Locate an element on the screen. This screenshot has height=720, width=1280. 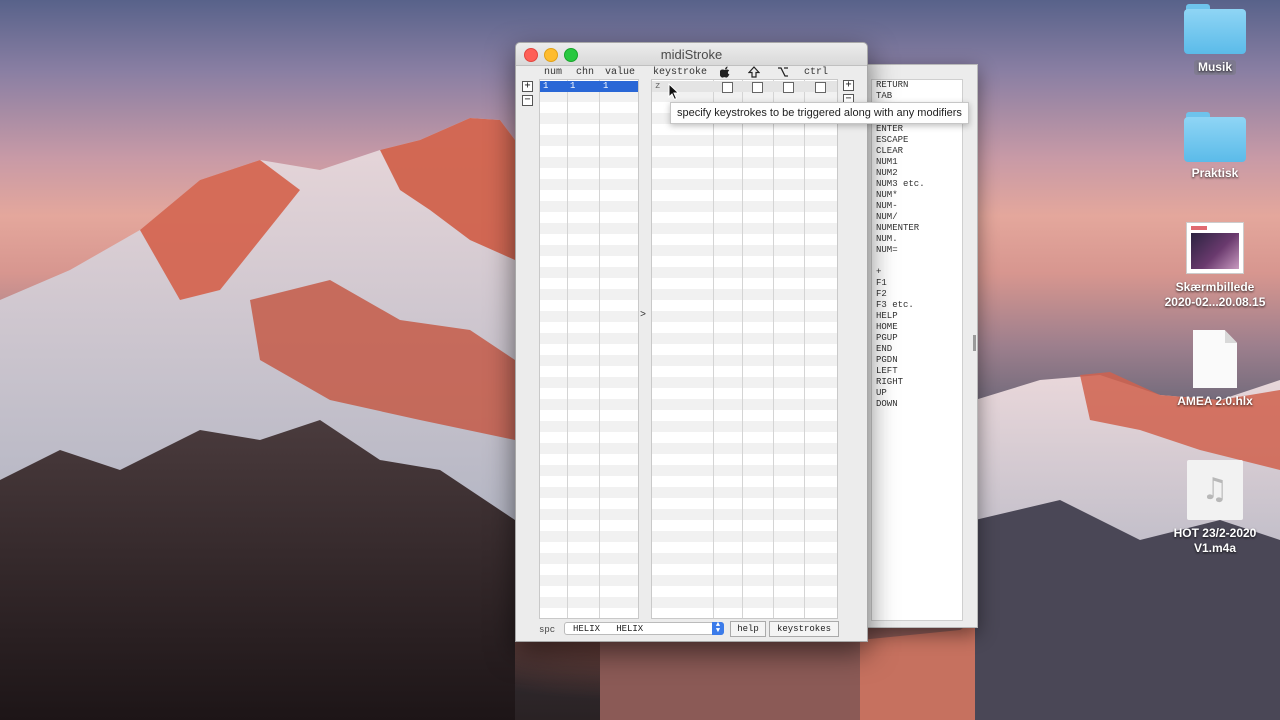
list-item: RETURN is located at coordinates (917, 85).